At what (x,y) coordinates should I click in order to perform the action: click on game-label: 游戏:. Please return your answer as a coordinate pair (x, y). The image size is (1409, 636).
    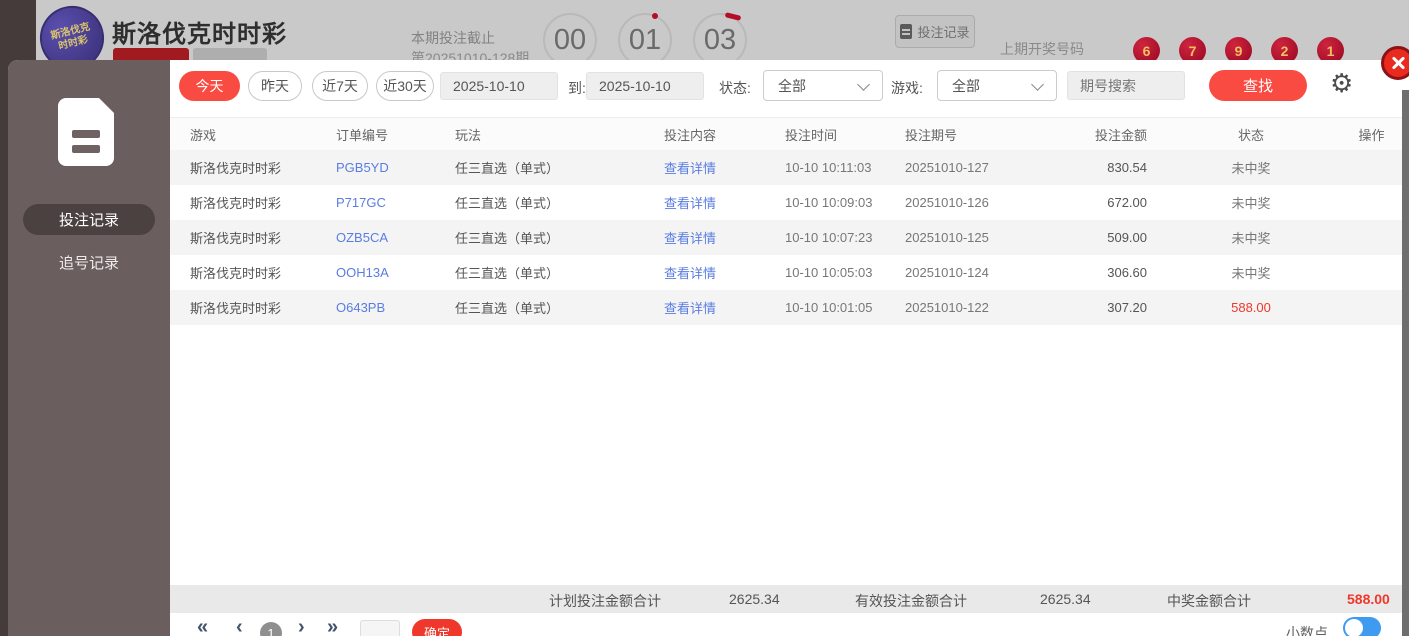
    Looking at the image, I should click on (907, 88).